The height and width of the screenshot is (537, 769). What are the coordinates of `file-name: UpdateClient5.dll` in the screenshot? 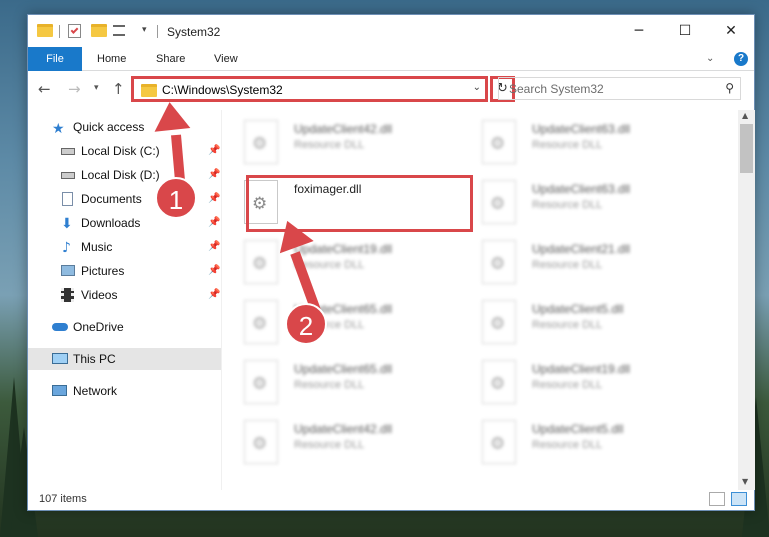 It's located at (578, 309).